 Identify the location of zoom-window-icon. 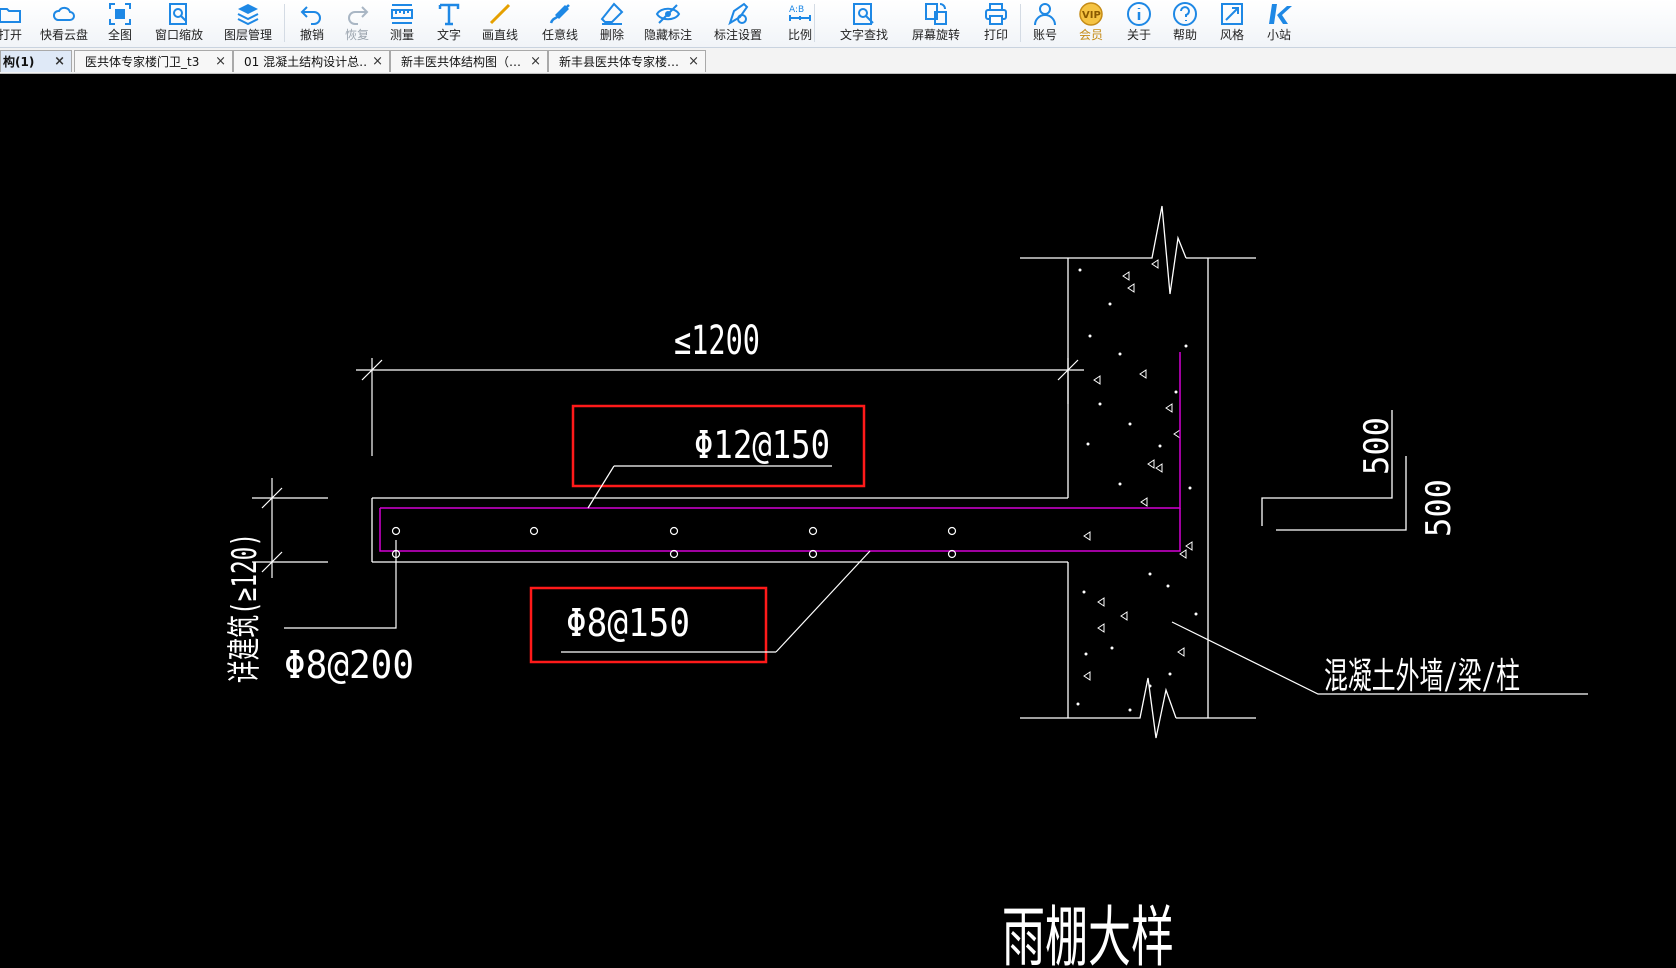
(178, 14).